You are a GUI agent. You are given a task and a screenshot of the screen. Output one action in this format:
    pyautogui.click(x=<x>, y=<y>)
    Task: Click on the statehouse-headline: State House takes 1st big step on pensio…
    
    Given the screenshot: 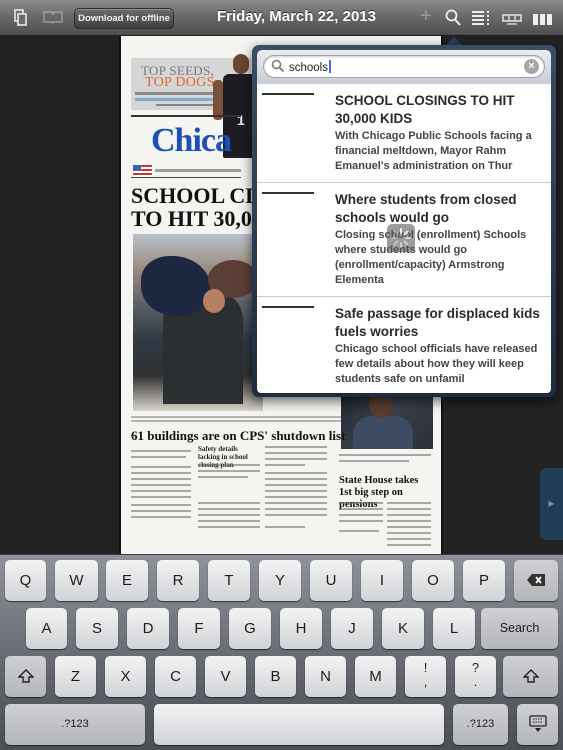 What is the action you would take?
    pyautogui.click(x=385, y=493)
    